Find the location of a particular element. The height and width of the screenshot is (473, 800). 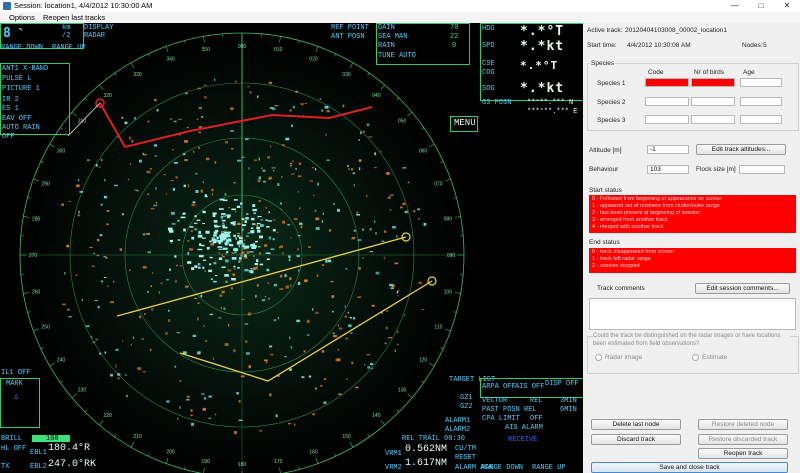

auto-rain-label: AUTO RAIN is located at coordinates (21, 128).